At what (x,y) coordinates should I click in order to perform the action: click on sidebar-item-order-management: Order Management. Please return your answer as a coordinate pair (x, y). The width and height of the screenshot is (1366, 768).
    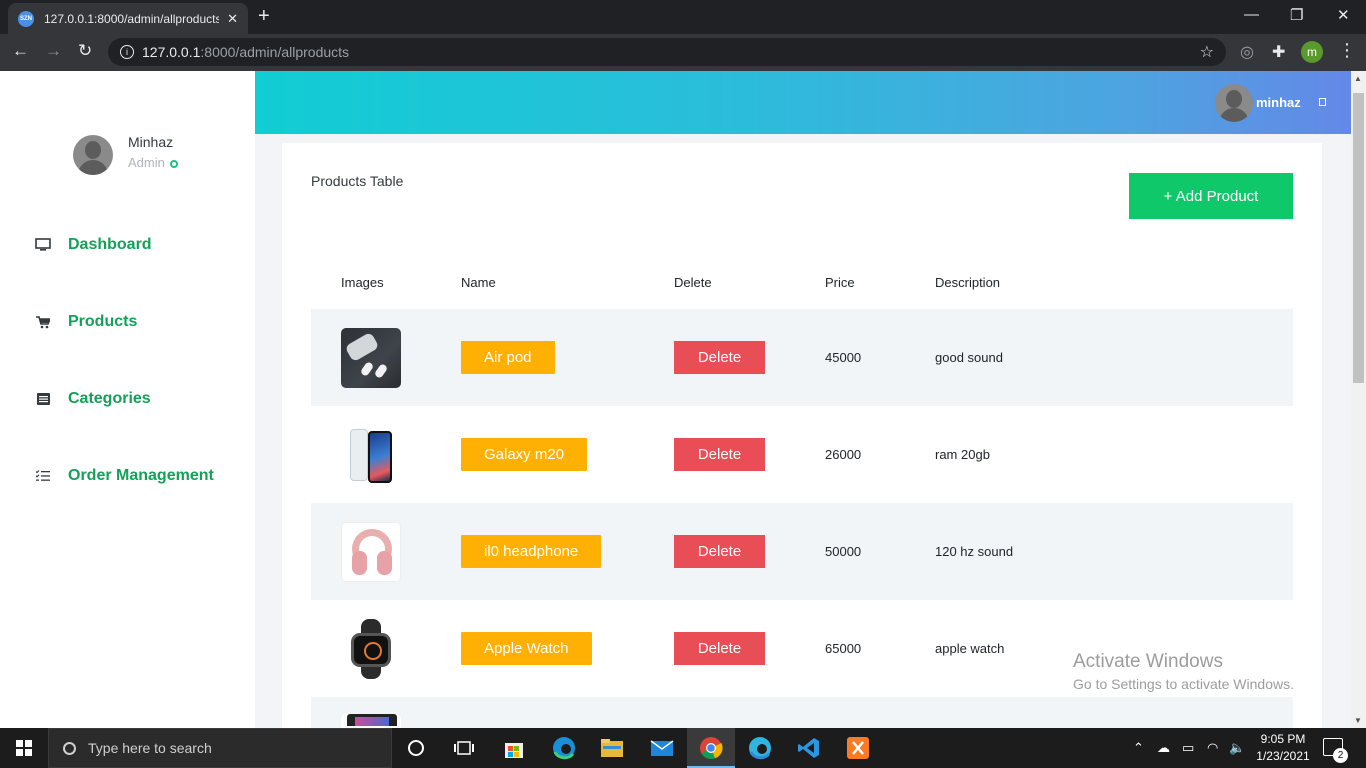
    Looking at the image, I should click on (124, 476).